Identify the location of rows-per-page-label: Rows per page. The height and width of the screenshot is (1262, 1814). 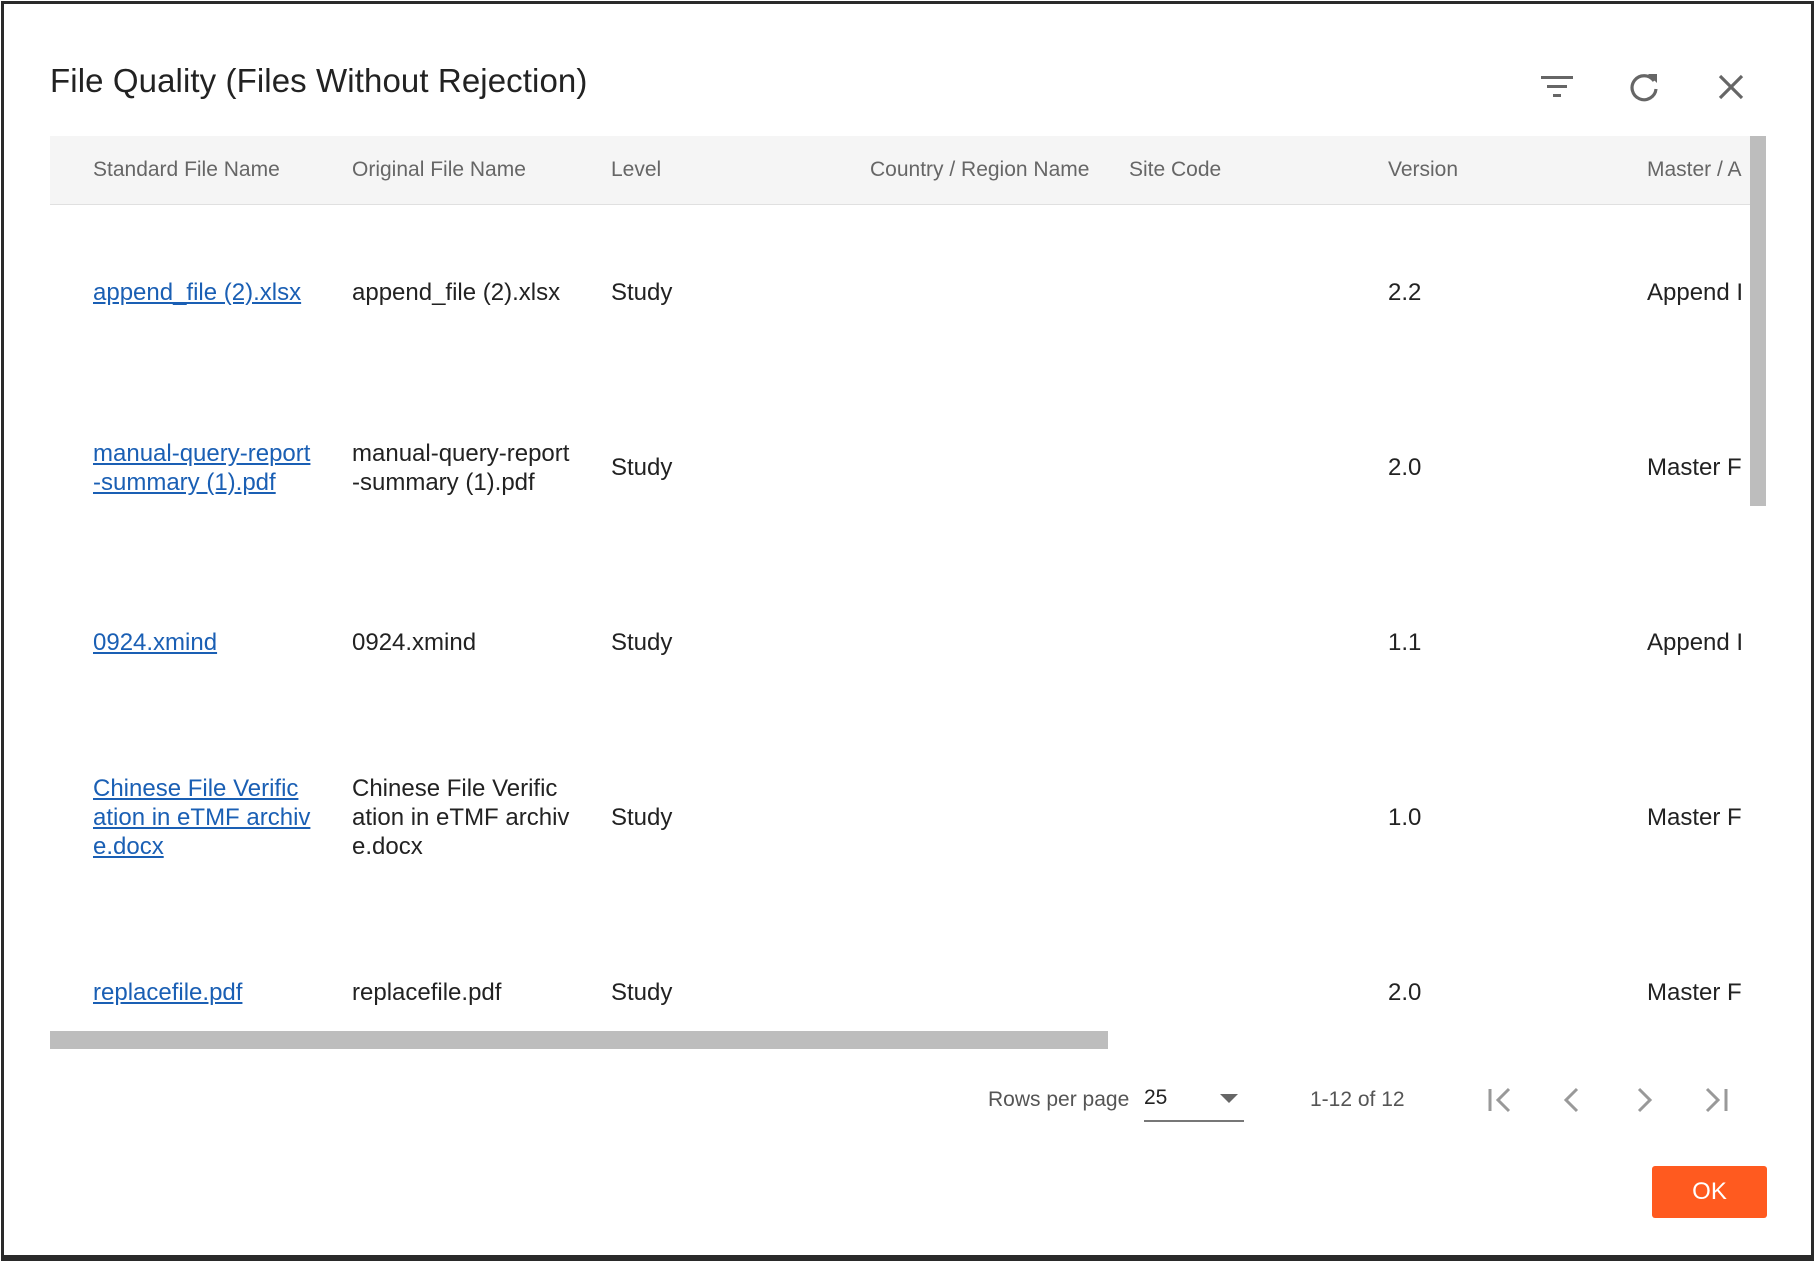
(1059, 1099).